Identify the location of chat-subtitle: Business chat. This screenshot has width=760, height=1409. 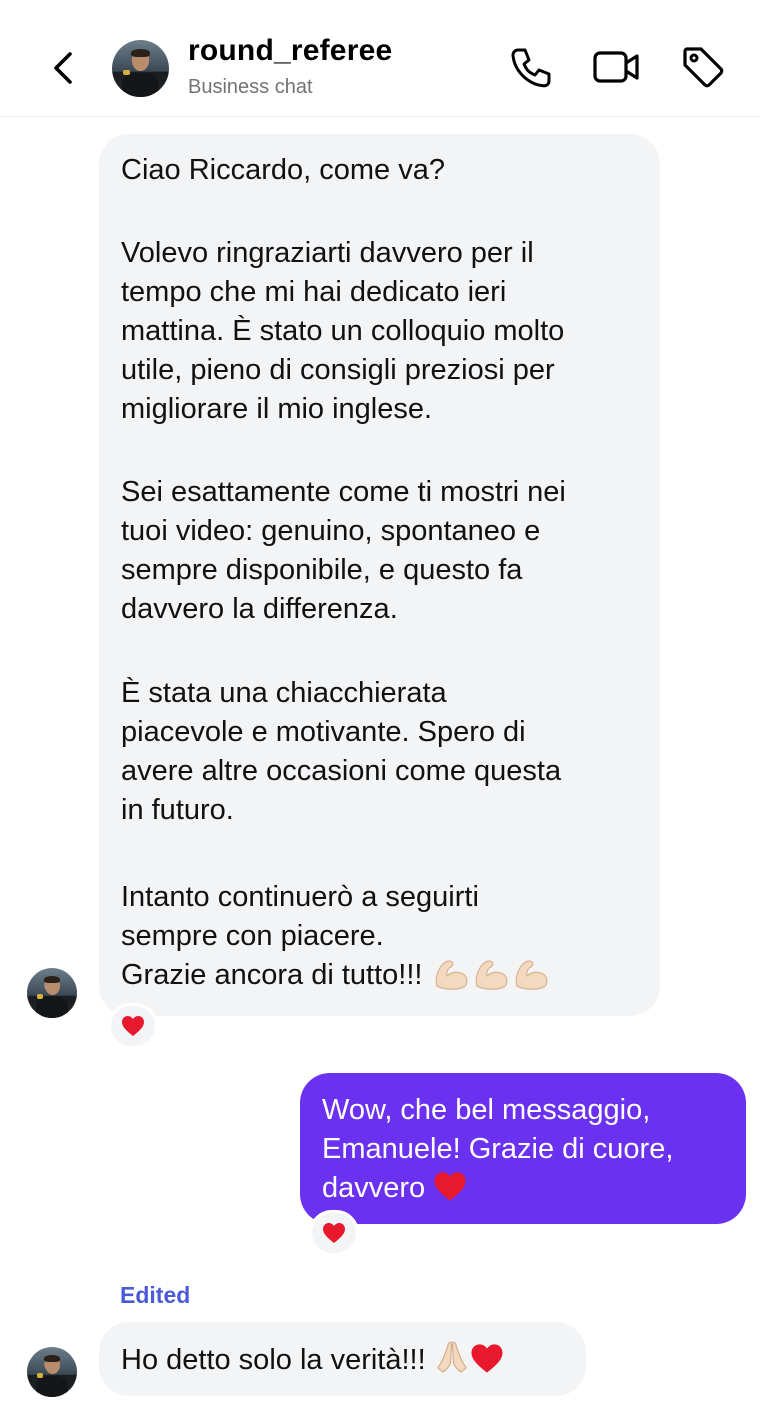
(250, 87).